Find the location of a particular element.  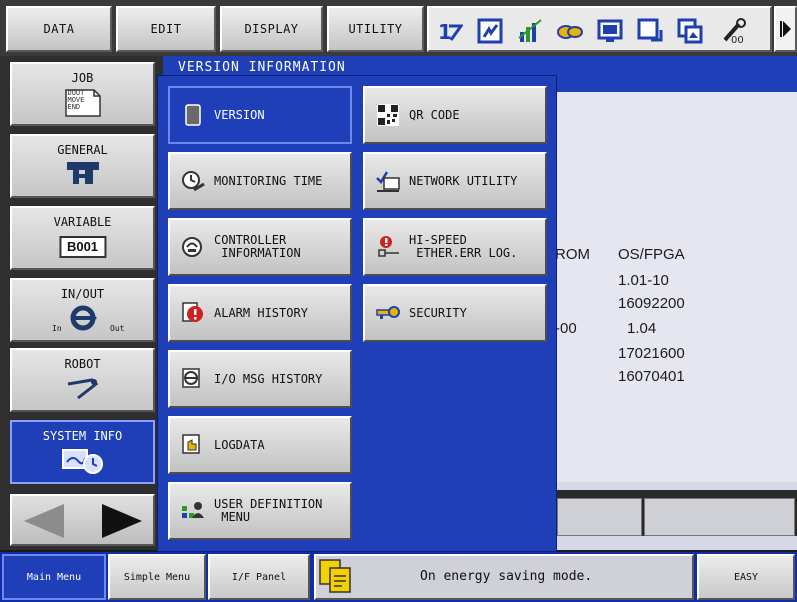

main-menu-button: Main Menu is located at coordinates (54, 577).